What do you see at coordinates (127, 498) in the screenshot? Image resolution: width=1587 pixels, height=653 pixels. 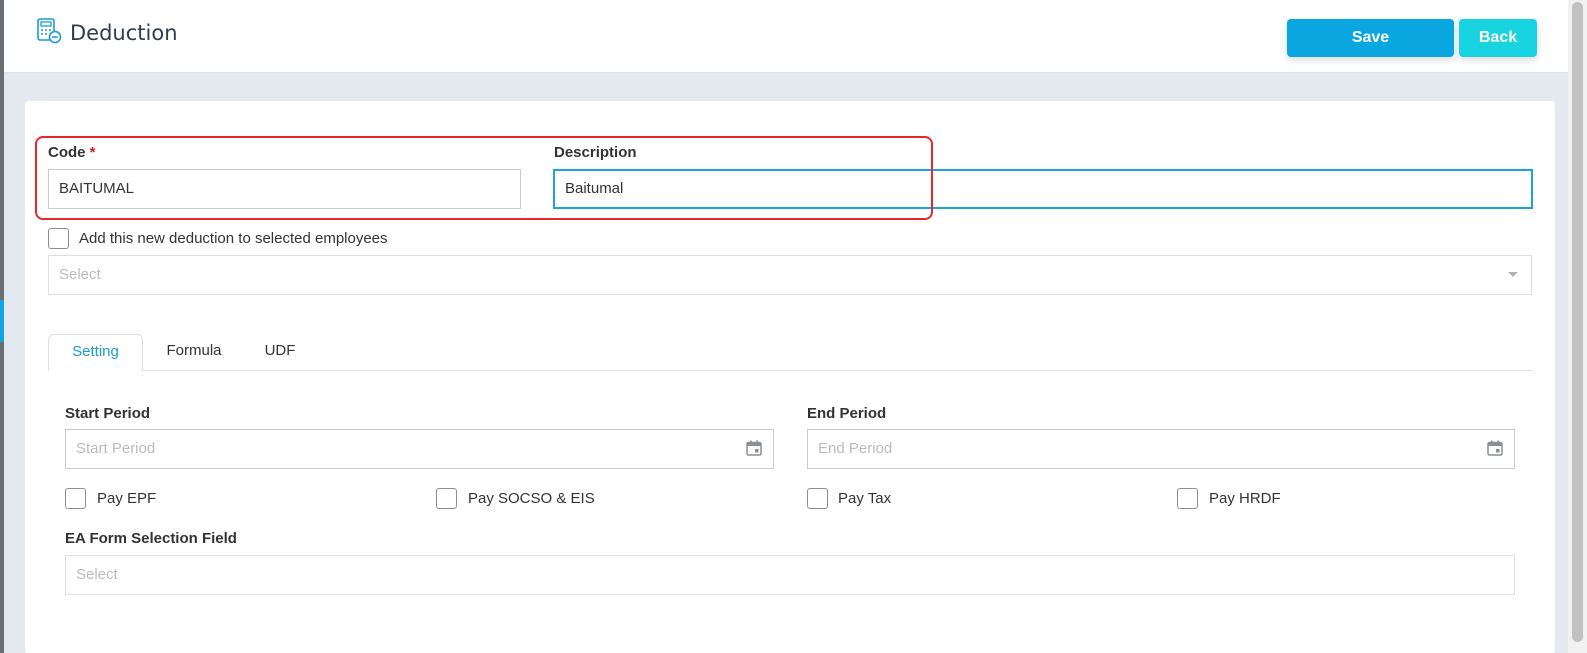 I see `pay-epf-label: Pay EPF` at bounding box center [127, 498].